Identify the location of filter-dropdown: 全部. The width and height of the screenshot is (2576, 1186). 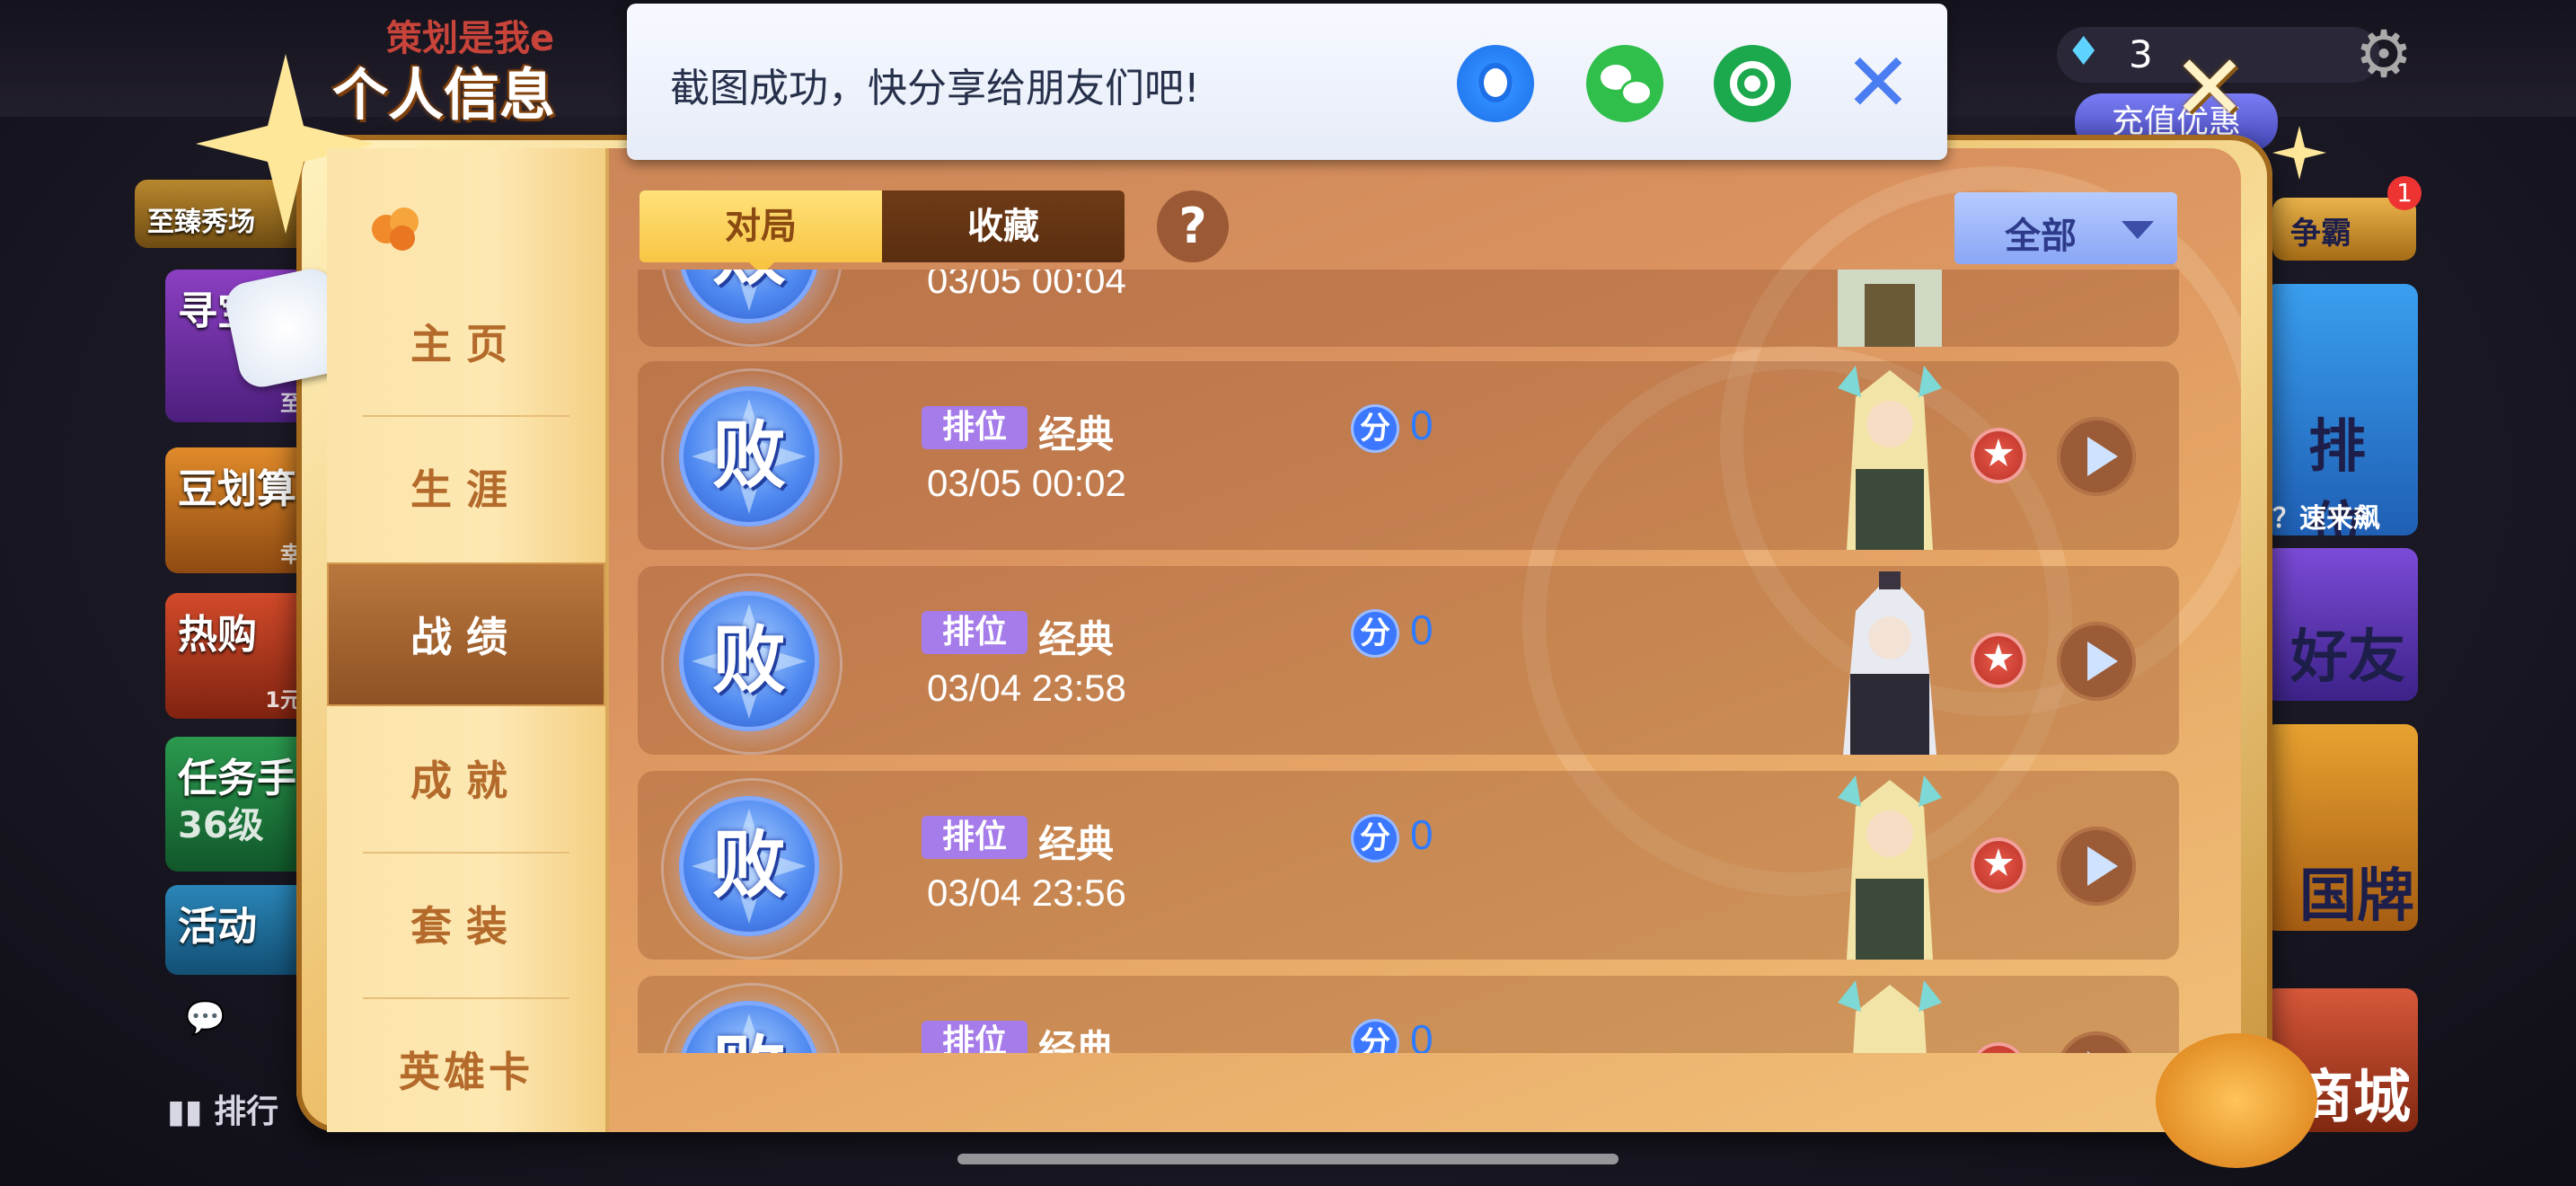
(2065, 228).